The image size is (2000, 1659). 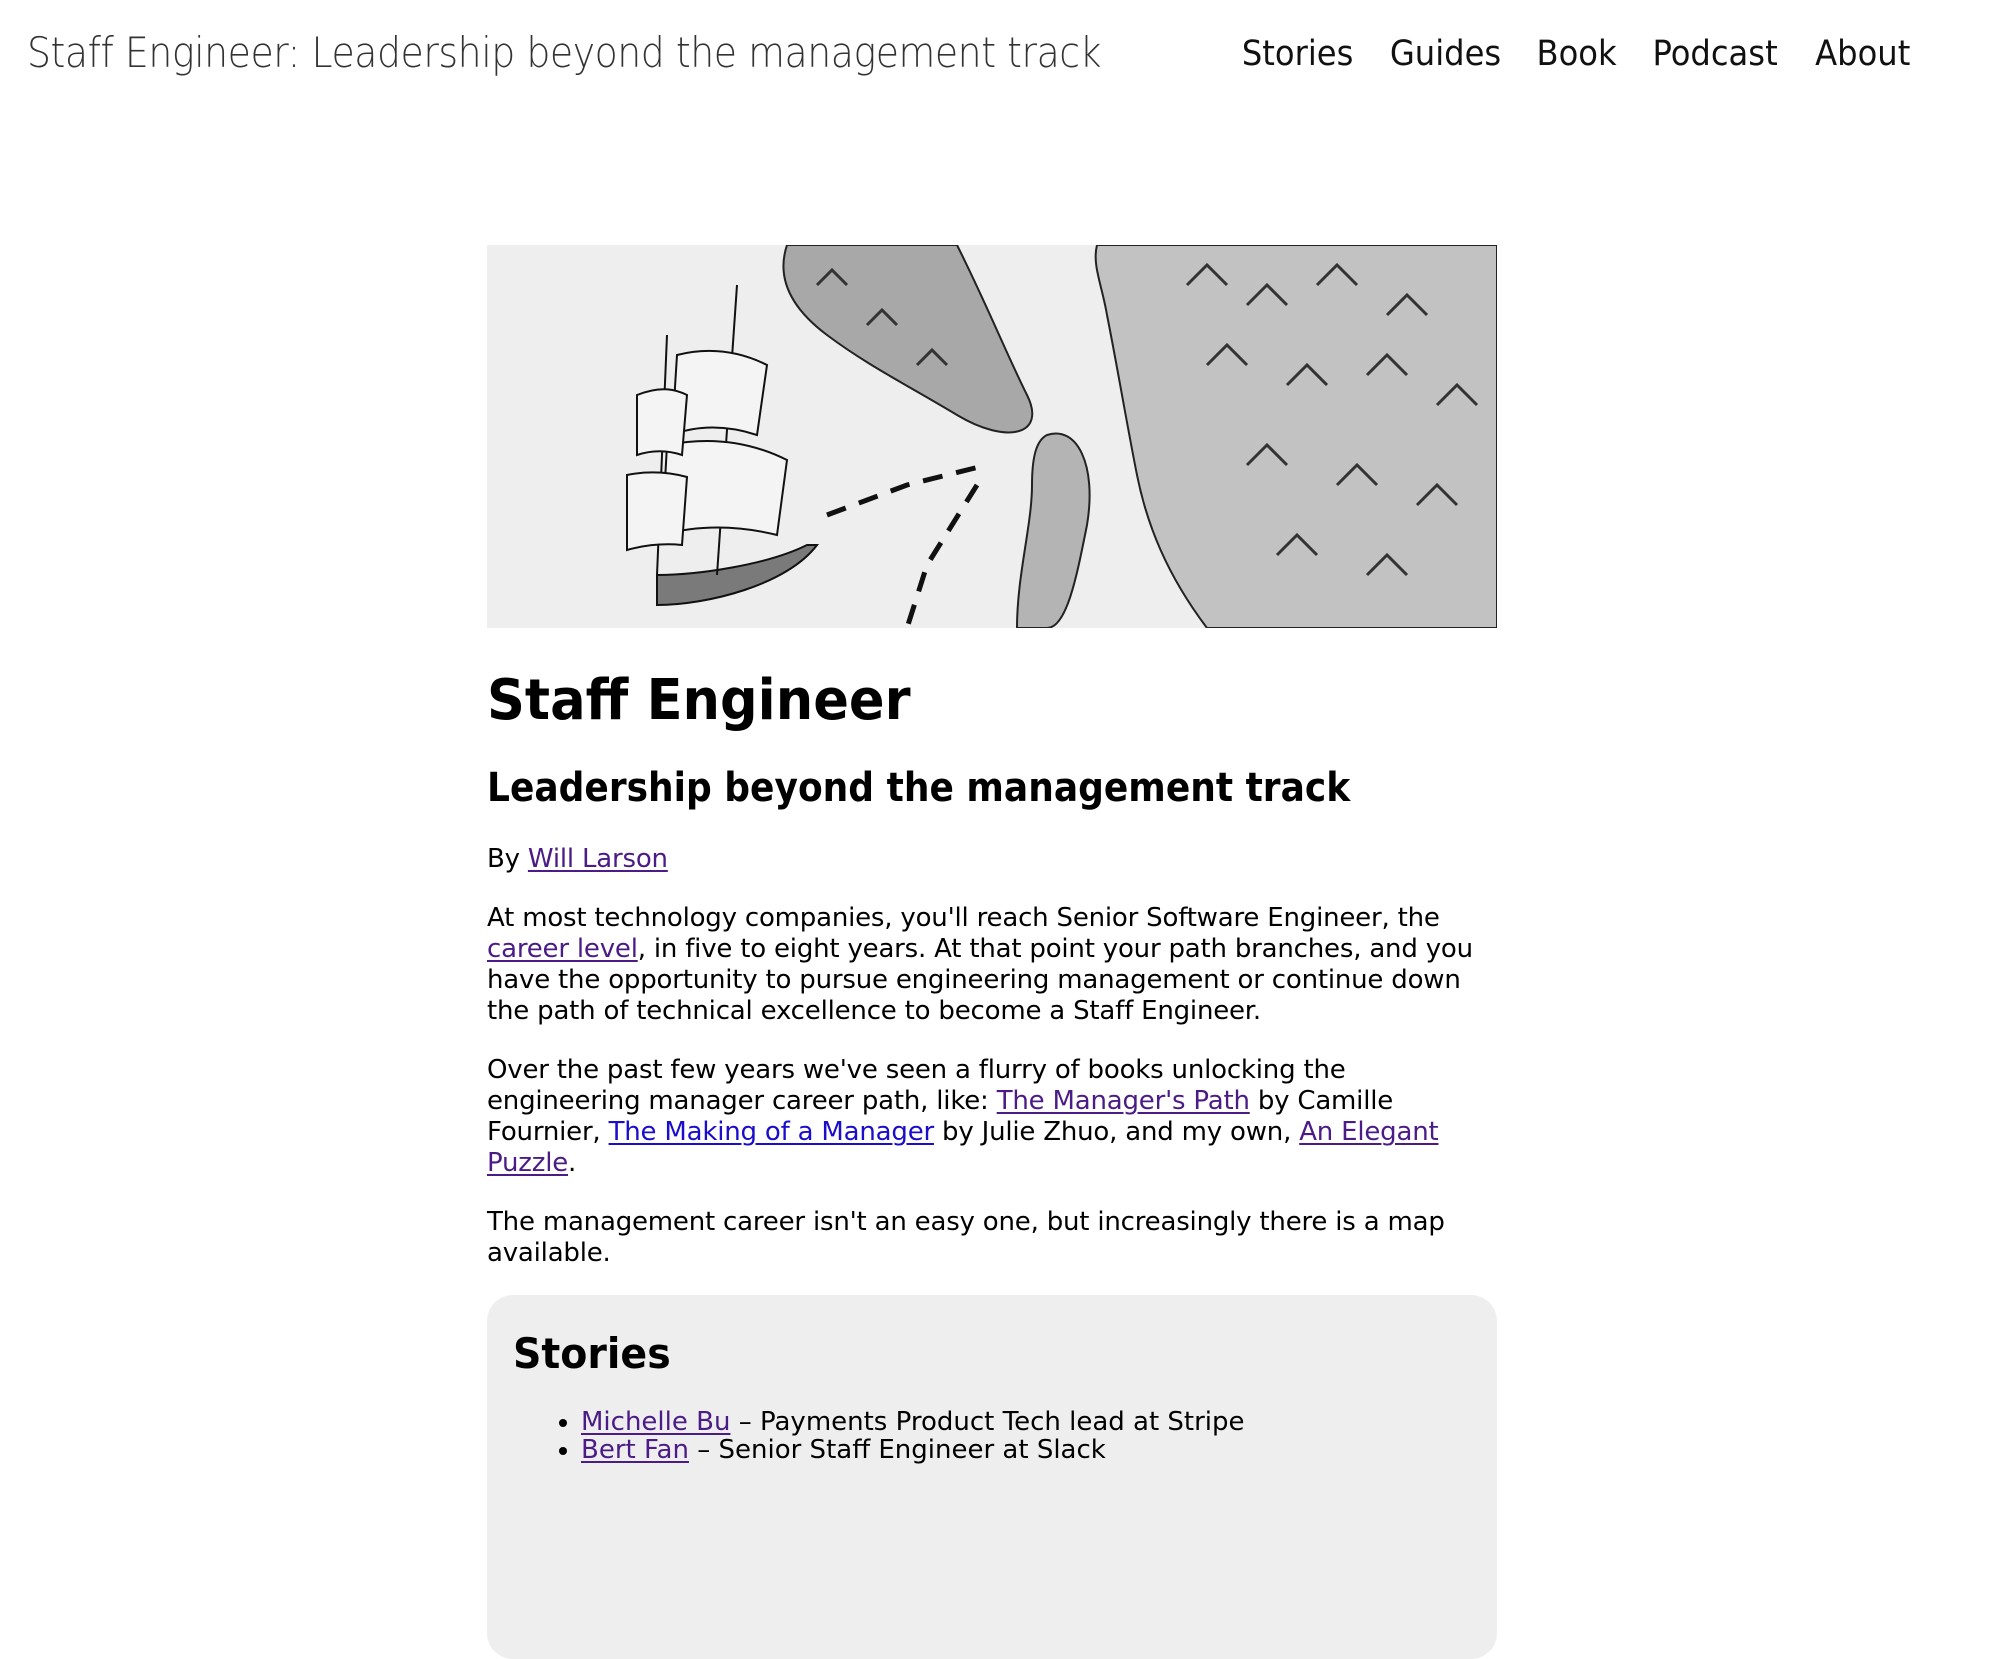 What do you see at coordinates (598, 859) in the screenshot?
I see `author-link: Will Larson` at bounding box center [598, 859].